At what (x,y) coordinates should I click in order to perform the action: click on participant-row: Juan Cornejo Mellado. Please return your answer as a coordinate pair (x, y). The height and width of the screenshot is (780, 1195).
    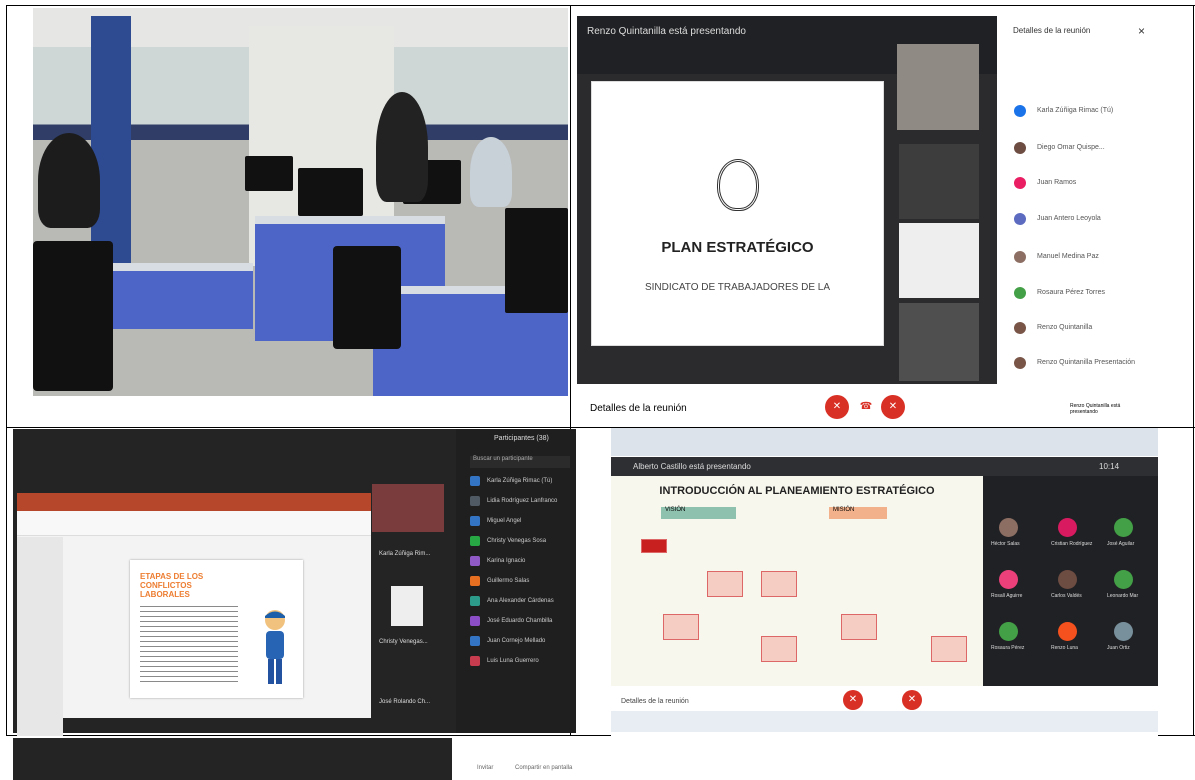
    Looking at the image, I should click on (520, 642).